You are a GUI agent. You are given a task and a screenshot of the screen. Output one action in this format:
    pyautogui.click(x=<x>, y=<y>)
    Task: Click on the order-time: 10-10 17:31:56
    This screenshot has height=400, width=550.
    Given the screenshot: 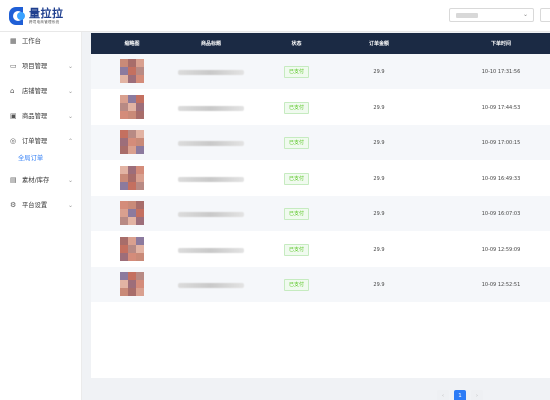 What is the action you would take?
    pyautogui.click(x=501, y=72)
    